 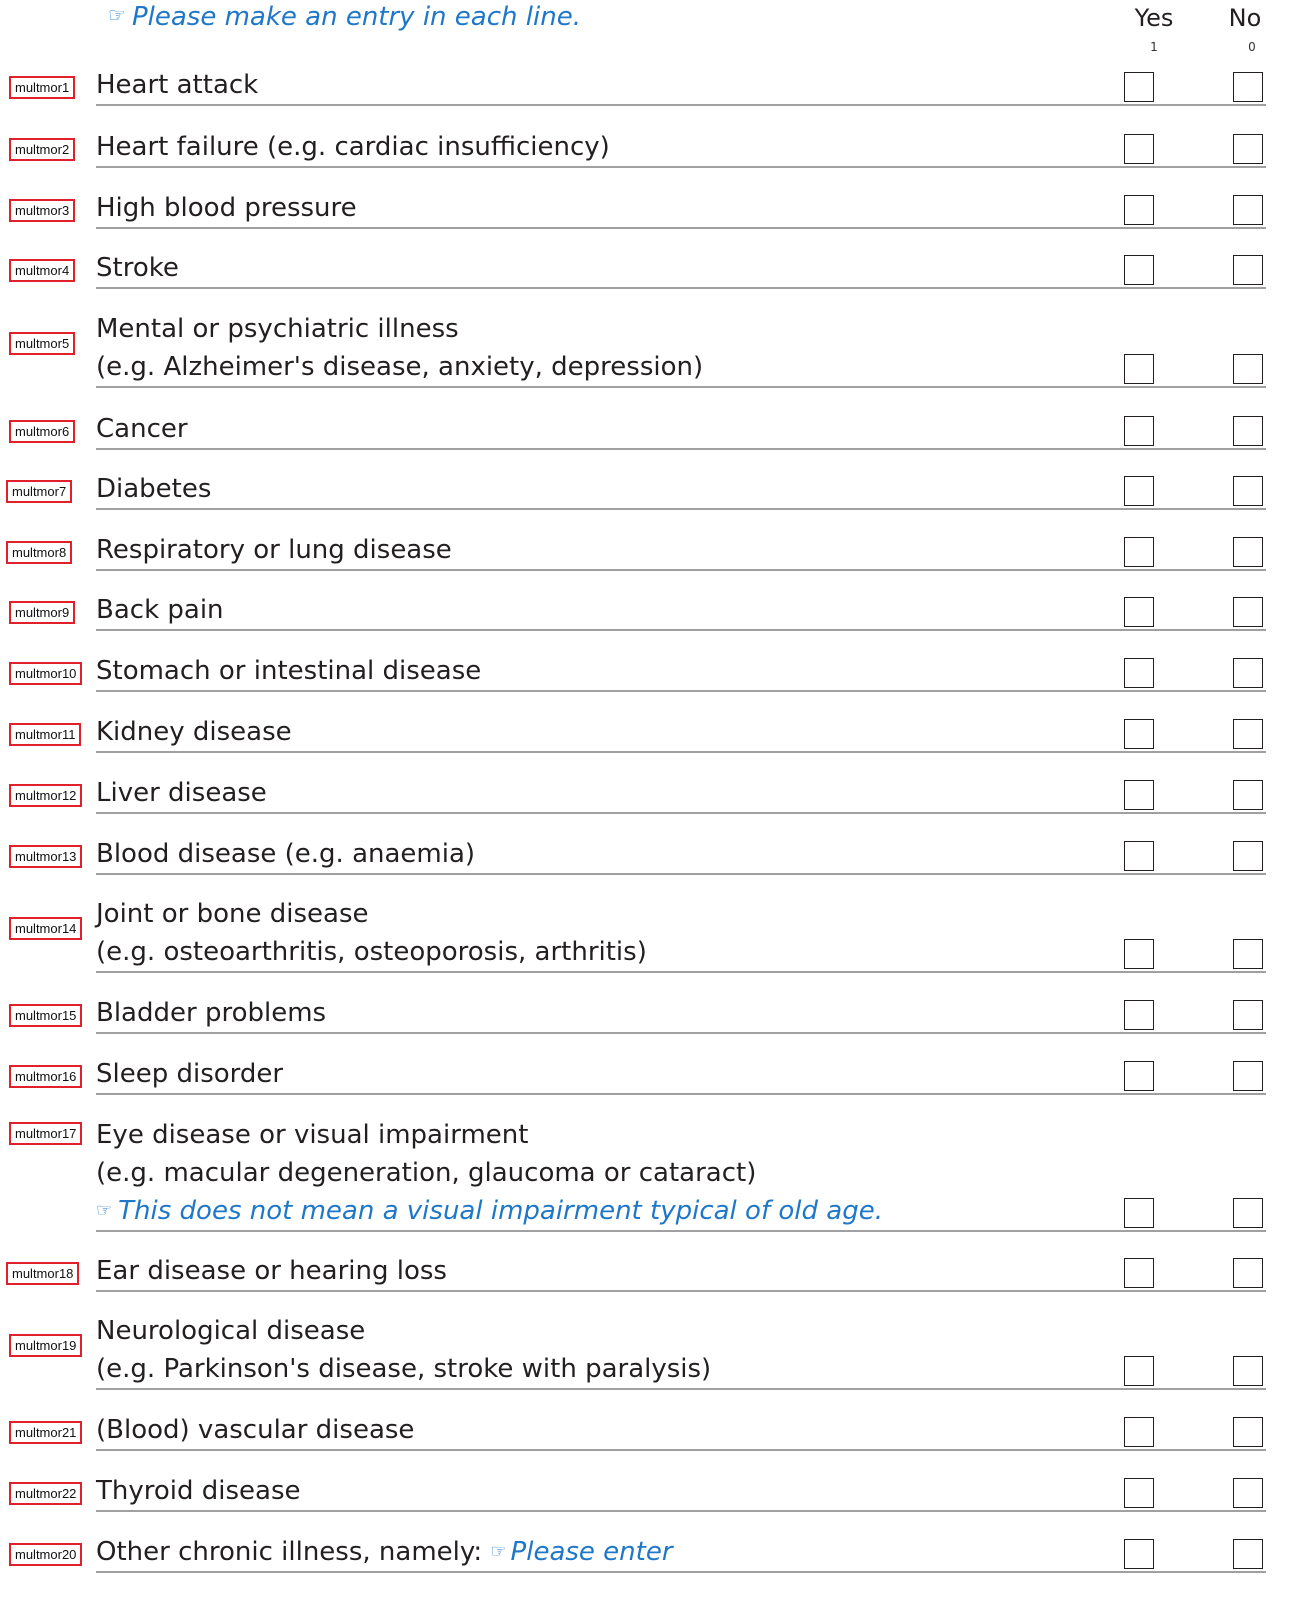 I want to click on question-label: Sleep disorder, so click(x=681, y=1075).